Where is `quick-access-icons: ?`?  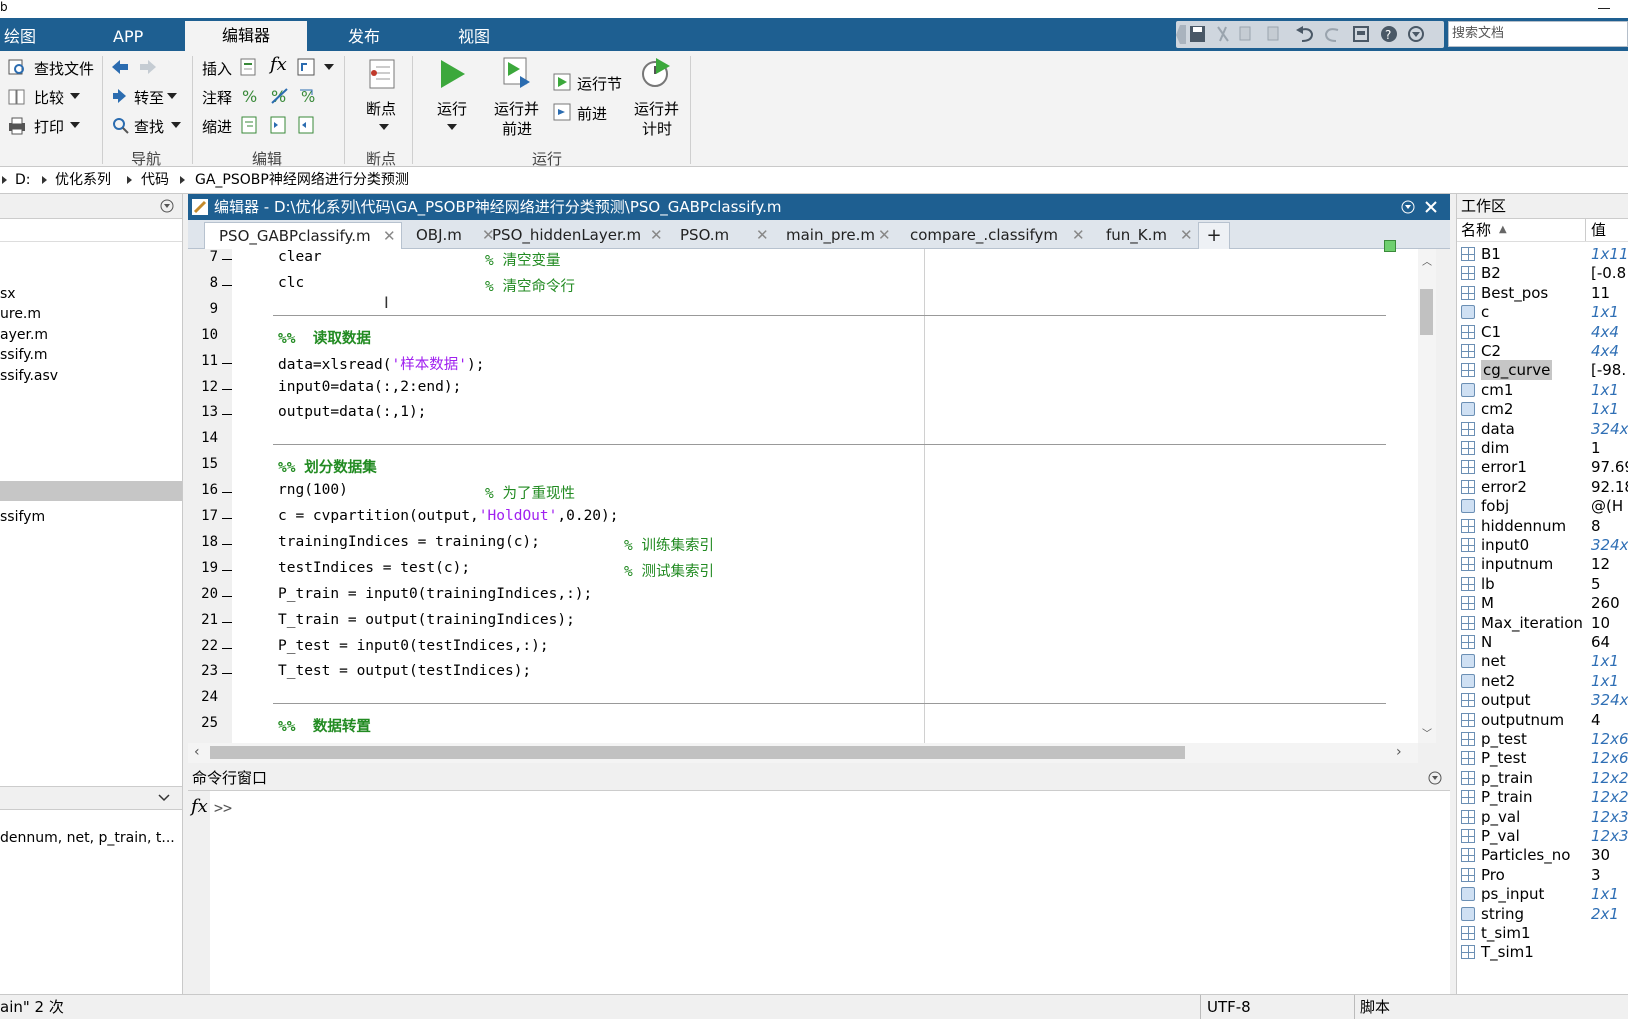 quick-access-icons: ? is located at coordinates (1310, 34).